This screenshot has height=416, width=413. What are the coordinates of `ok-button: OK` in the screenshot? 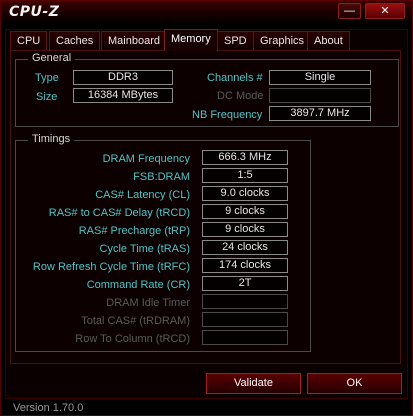 It's located at (354, 383).